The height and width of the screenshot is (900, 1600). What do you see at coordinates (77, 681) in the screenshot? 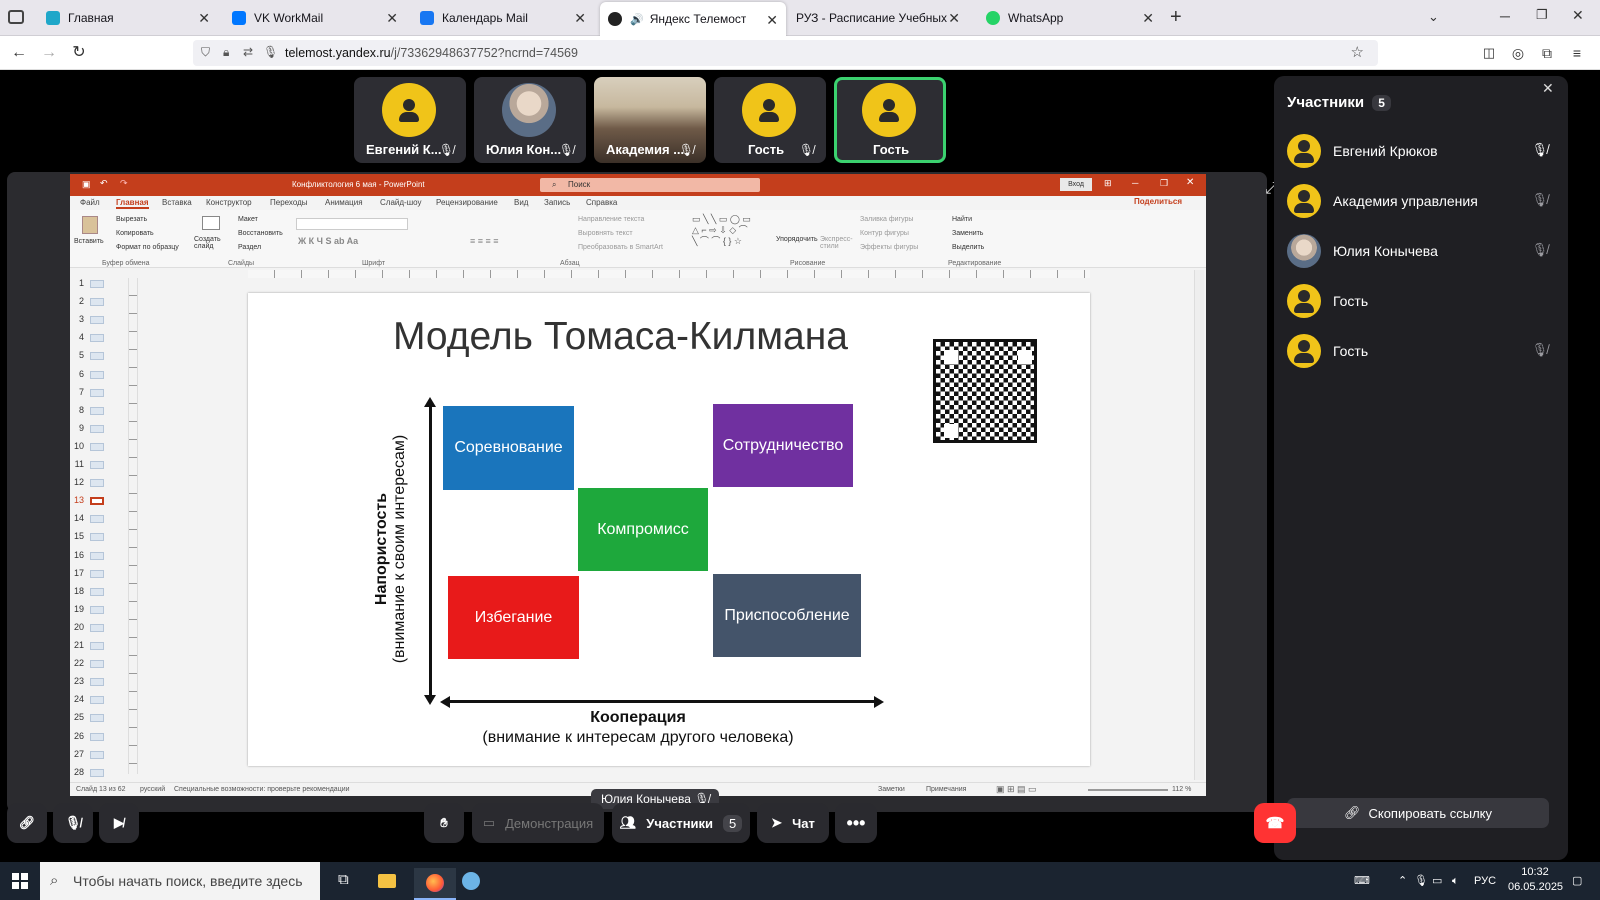
I see `slide-number: 23` at bounding box center [77, 681].